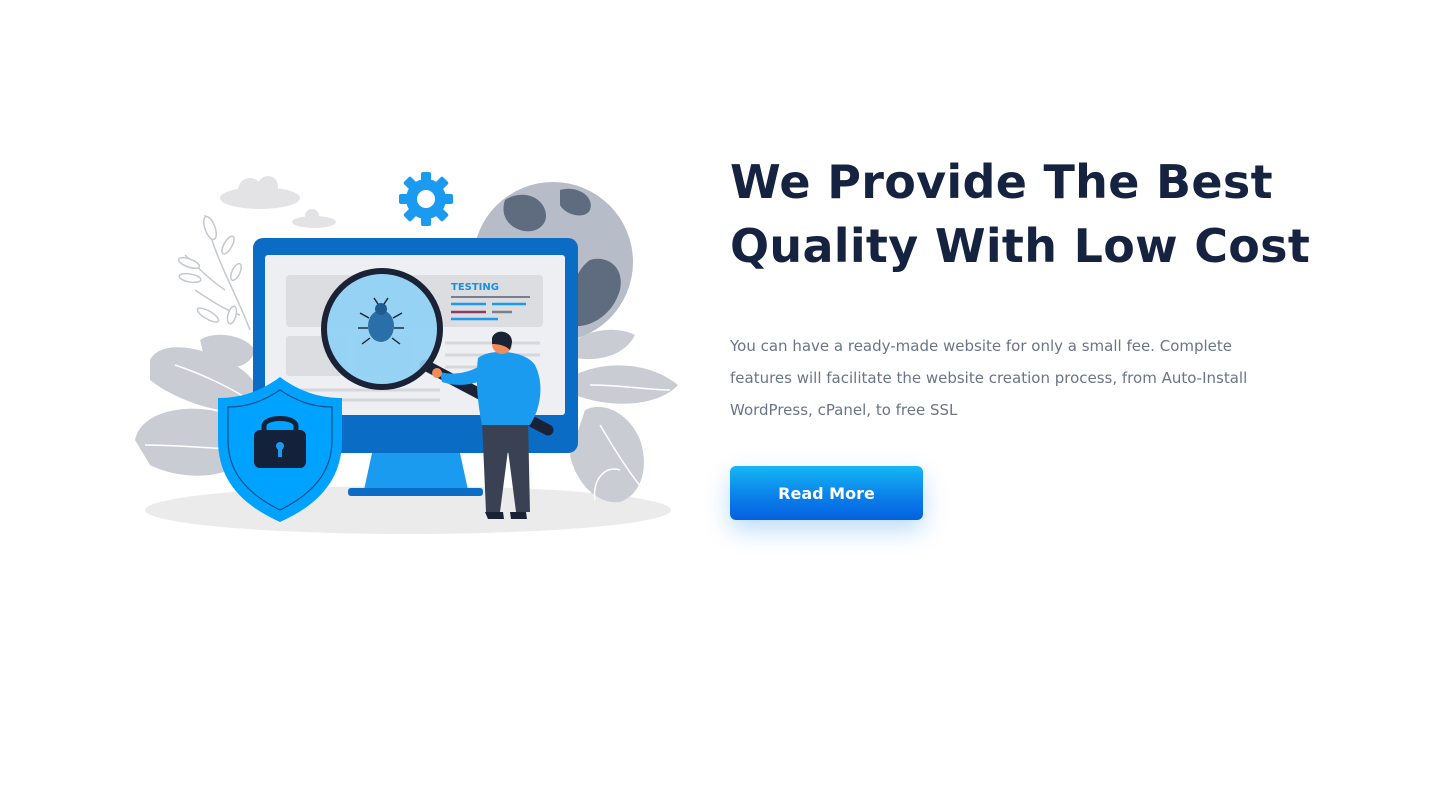 The height and width of the screenshot is (810, 1440). I want to click on screen-testing-label: TESTING, so click(475, 287).